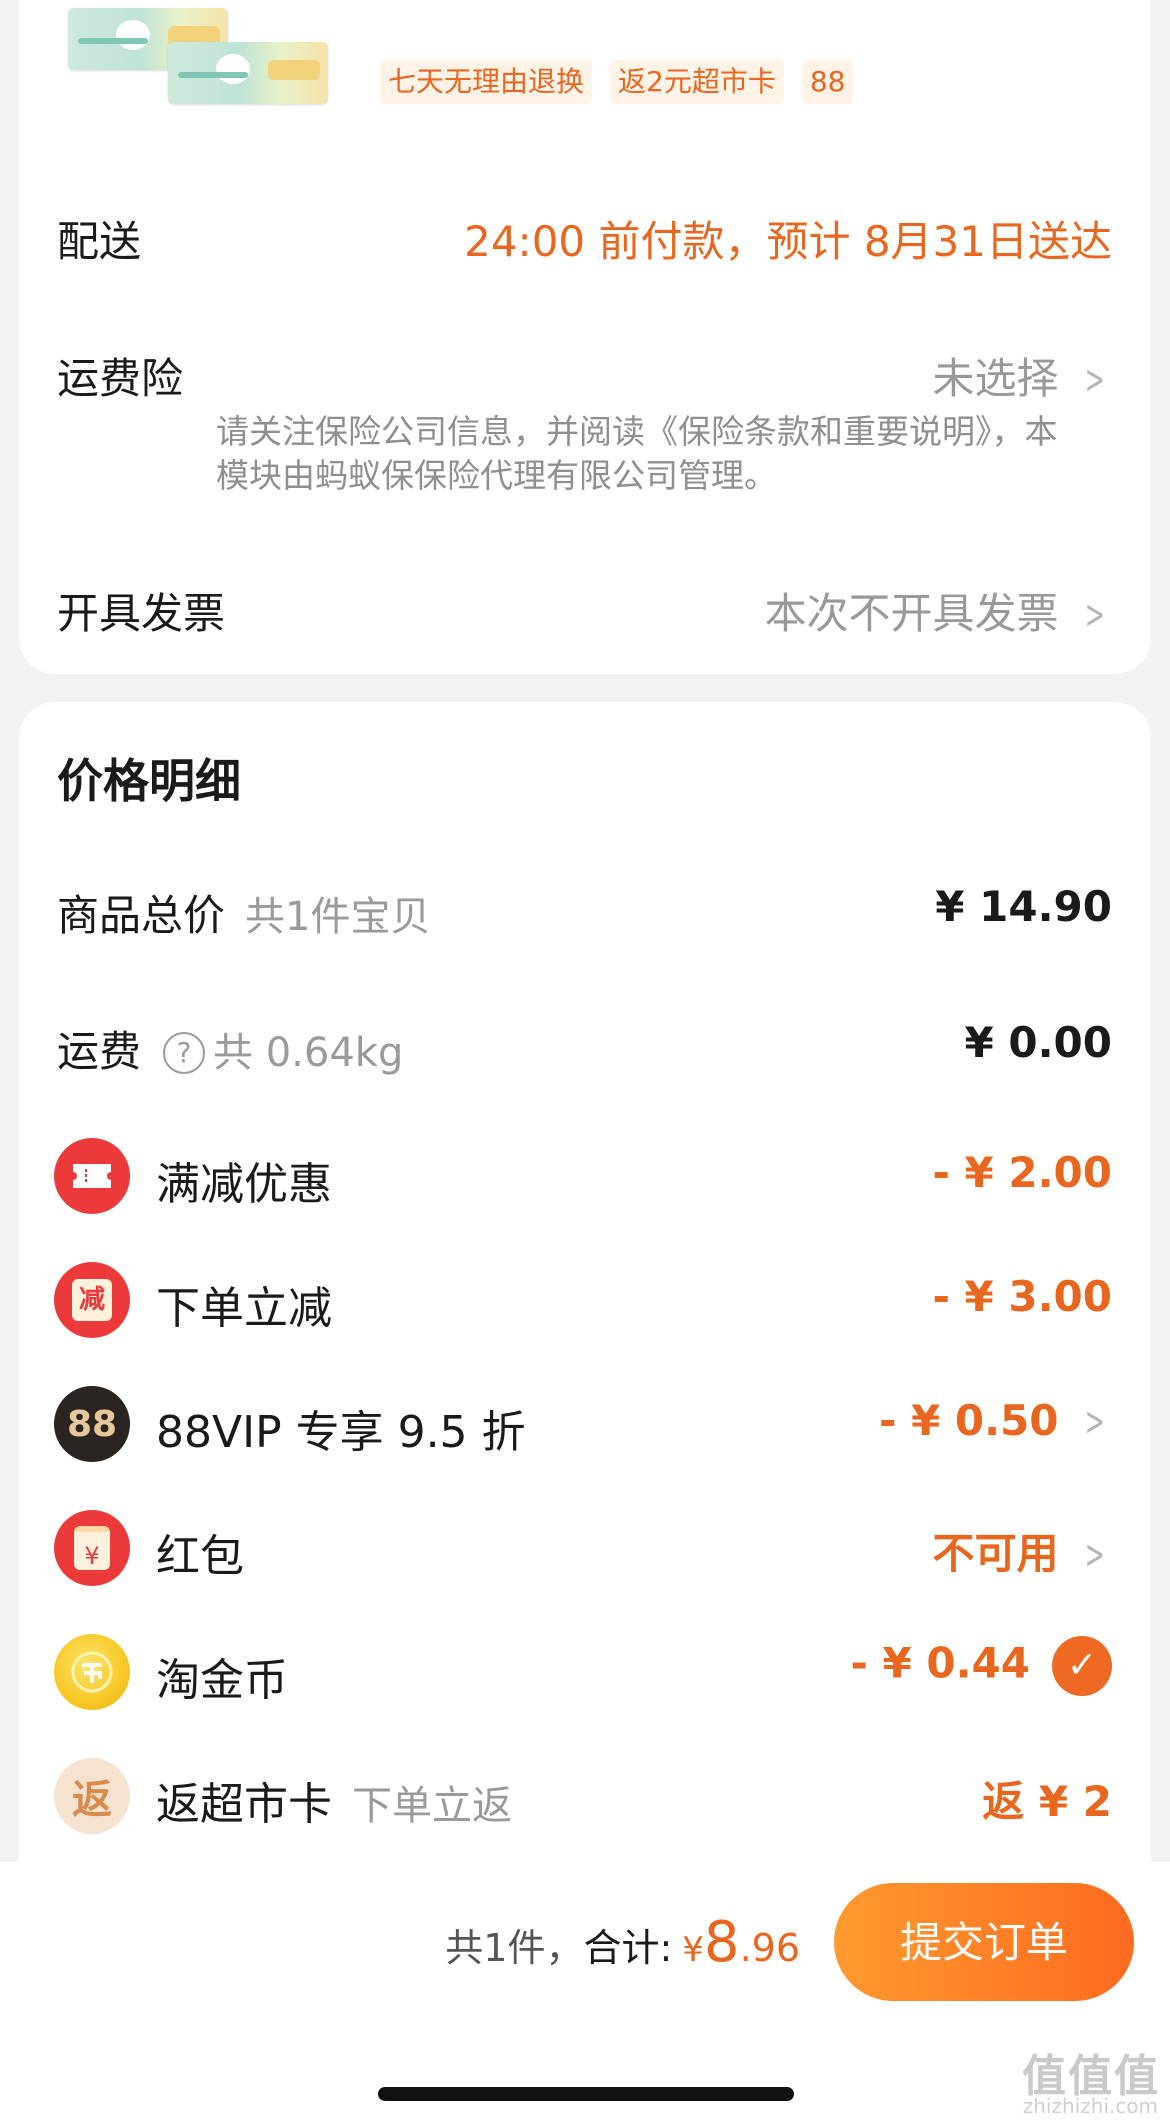 The height and width of the screenshot is (2126, 1170). What do you see at coordinates (788, 241) in the screenshot?
I see `delivery-estimate: 24:00 前付款，预计 8月31日送达` at bounding box center [788, 241].